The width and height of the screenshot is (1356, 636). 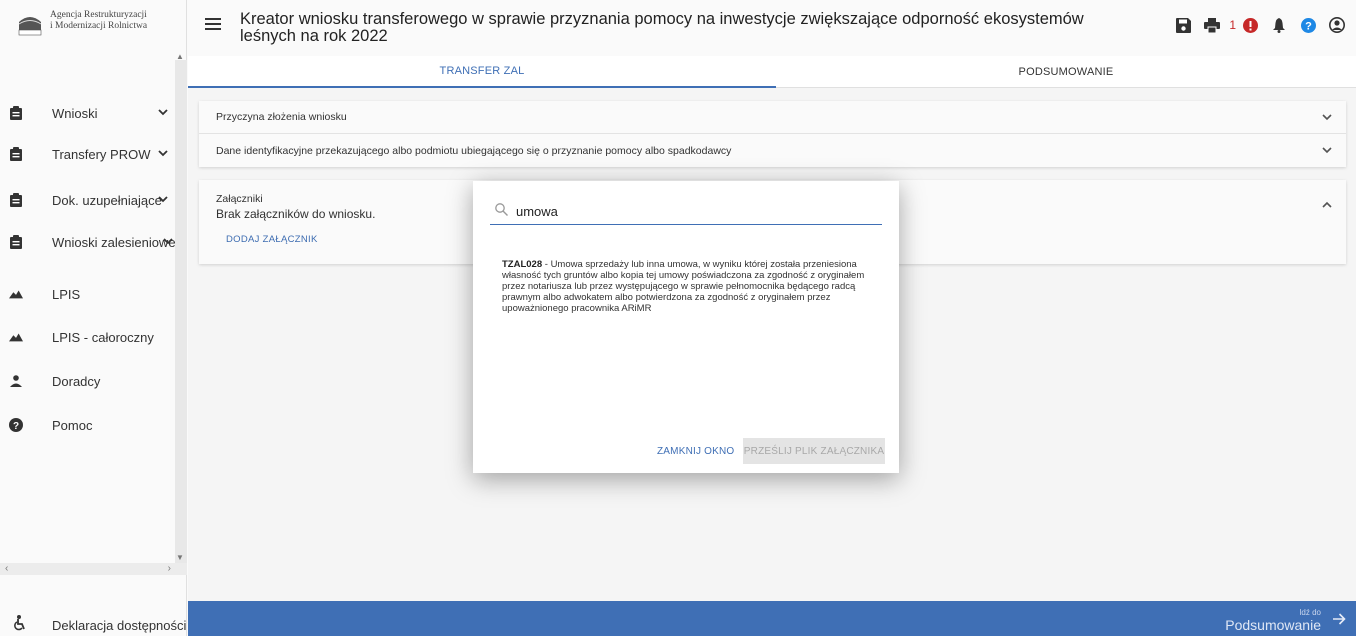 I want to click on sidebar-item-wnioski-zalesieniowe: Wnioski zalesieniowe, so click(x=88, y=242).